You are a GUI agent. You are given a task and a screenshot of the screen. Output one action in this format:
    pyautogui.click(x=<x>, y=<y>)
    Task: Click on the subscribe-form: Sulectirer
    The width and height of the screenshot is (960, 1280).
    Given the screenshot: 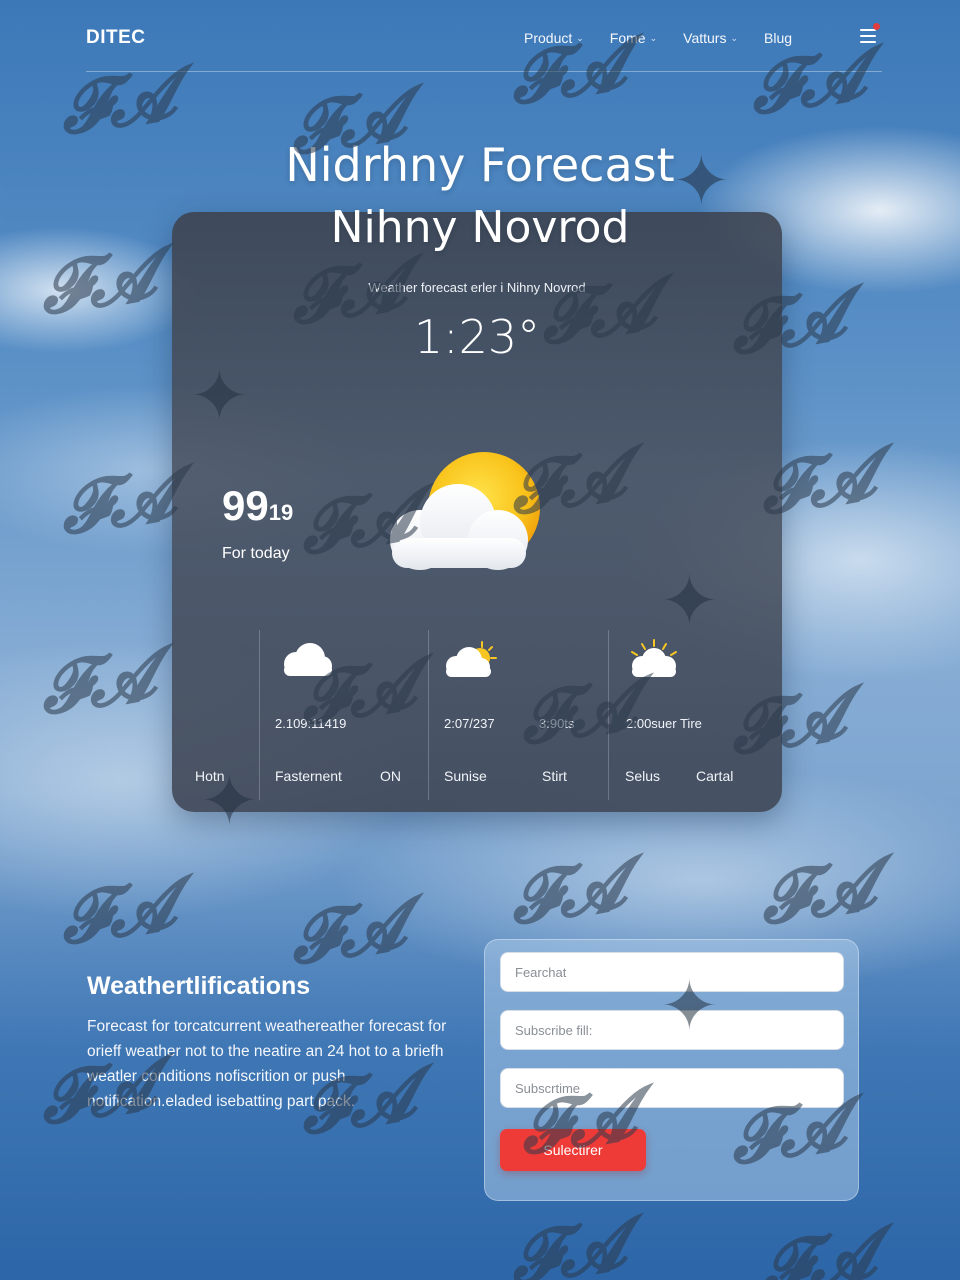 What is the action you would take?
    pyautogui.click(x=671, y=1070)
    